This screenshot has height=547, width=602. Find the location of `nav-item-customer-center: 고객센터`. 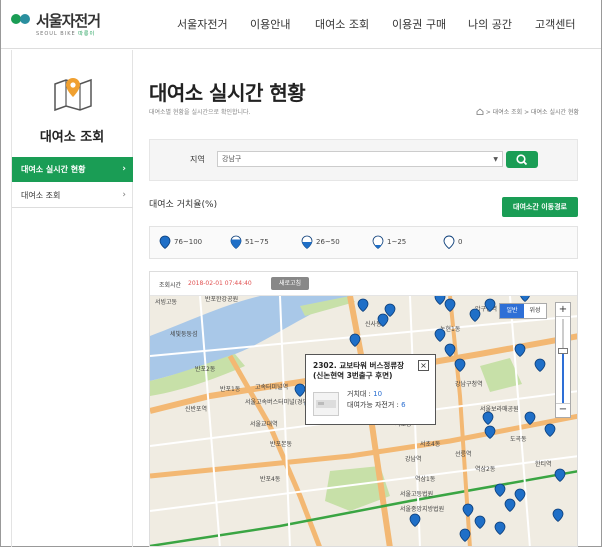

nav-item-customer-center: 고객센터 is located at coordinates (555, 24).